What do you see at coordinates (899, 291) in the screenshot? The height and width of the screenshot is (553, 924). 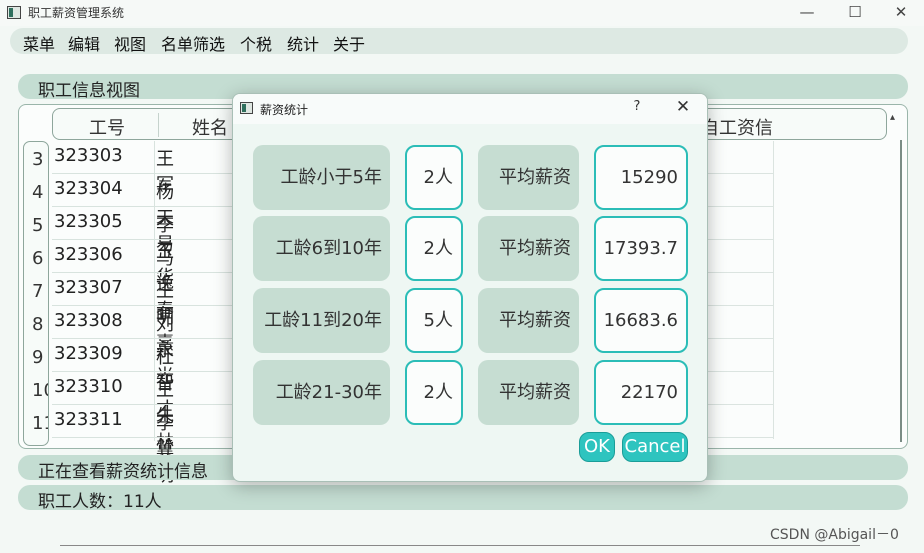 I see `vertical-scrollbar` at bounding box center [899, 291].